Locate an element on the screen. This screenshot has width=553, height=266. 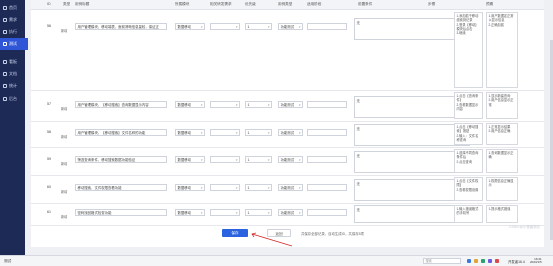
step-item: 1.选择不同查询条件后 is located at coordinates (469, 155).